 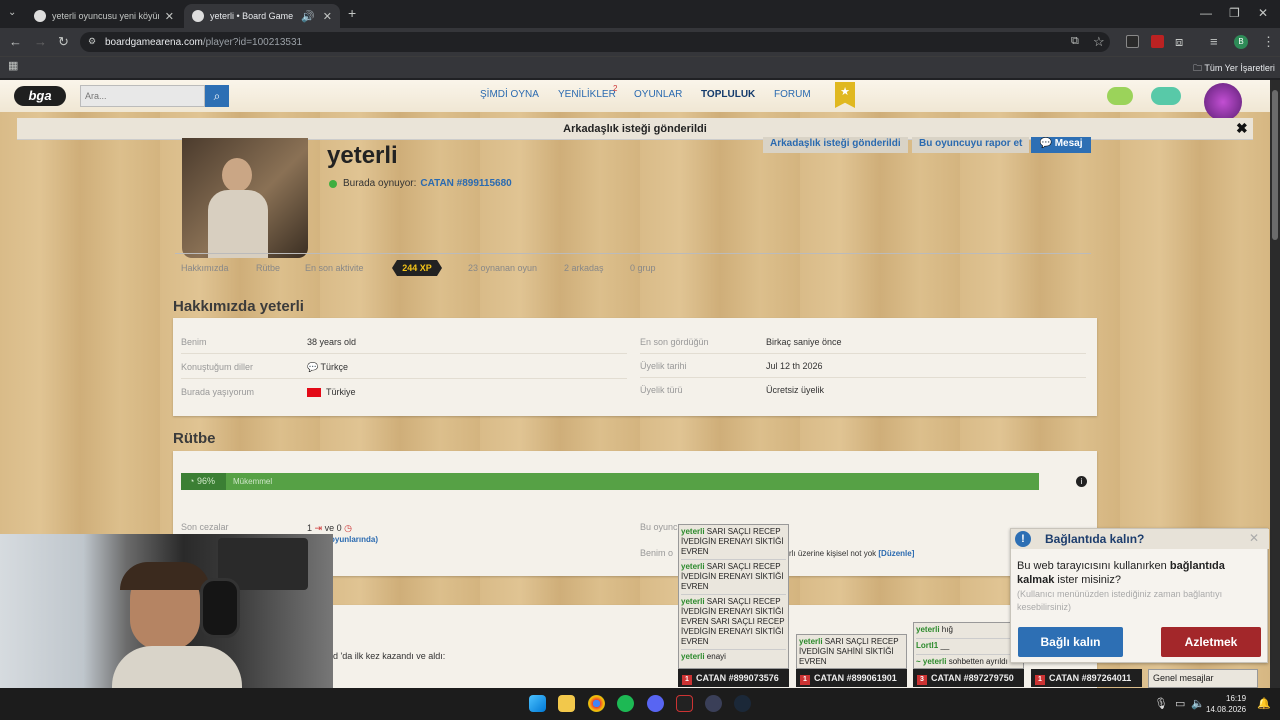 What do you see at coordinates (1166, 96) in the screenshot?
I see `game-icon` at bounding box center [1166, 96].